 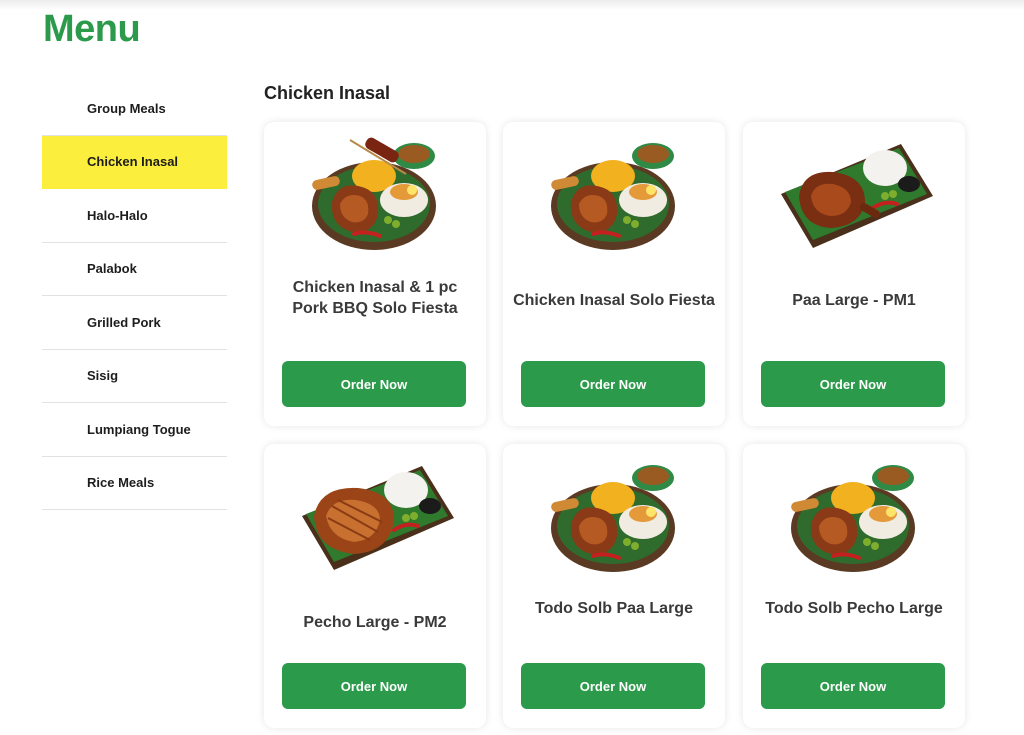 What do you see at coordinates (614, 586) in the screenshot?
I see `product-card-5: Todo Solb Paa Large Order Now` at bounding box center [614, 586].